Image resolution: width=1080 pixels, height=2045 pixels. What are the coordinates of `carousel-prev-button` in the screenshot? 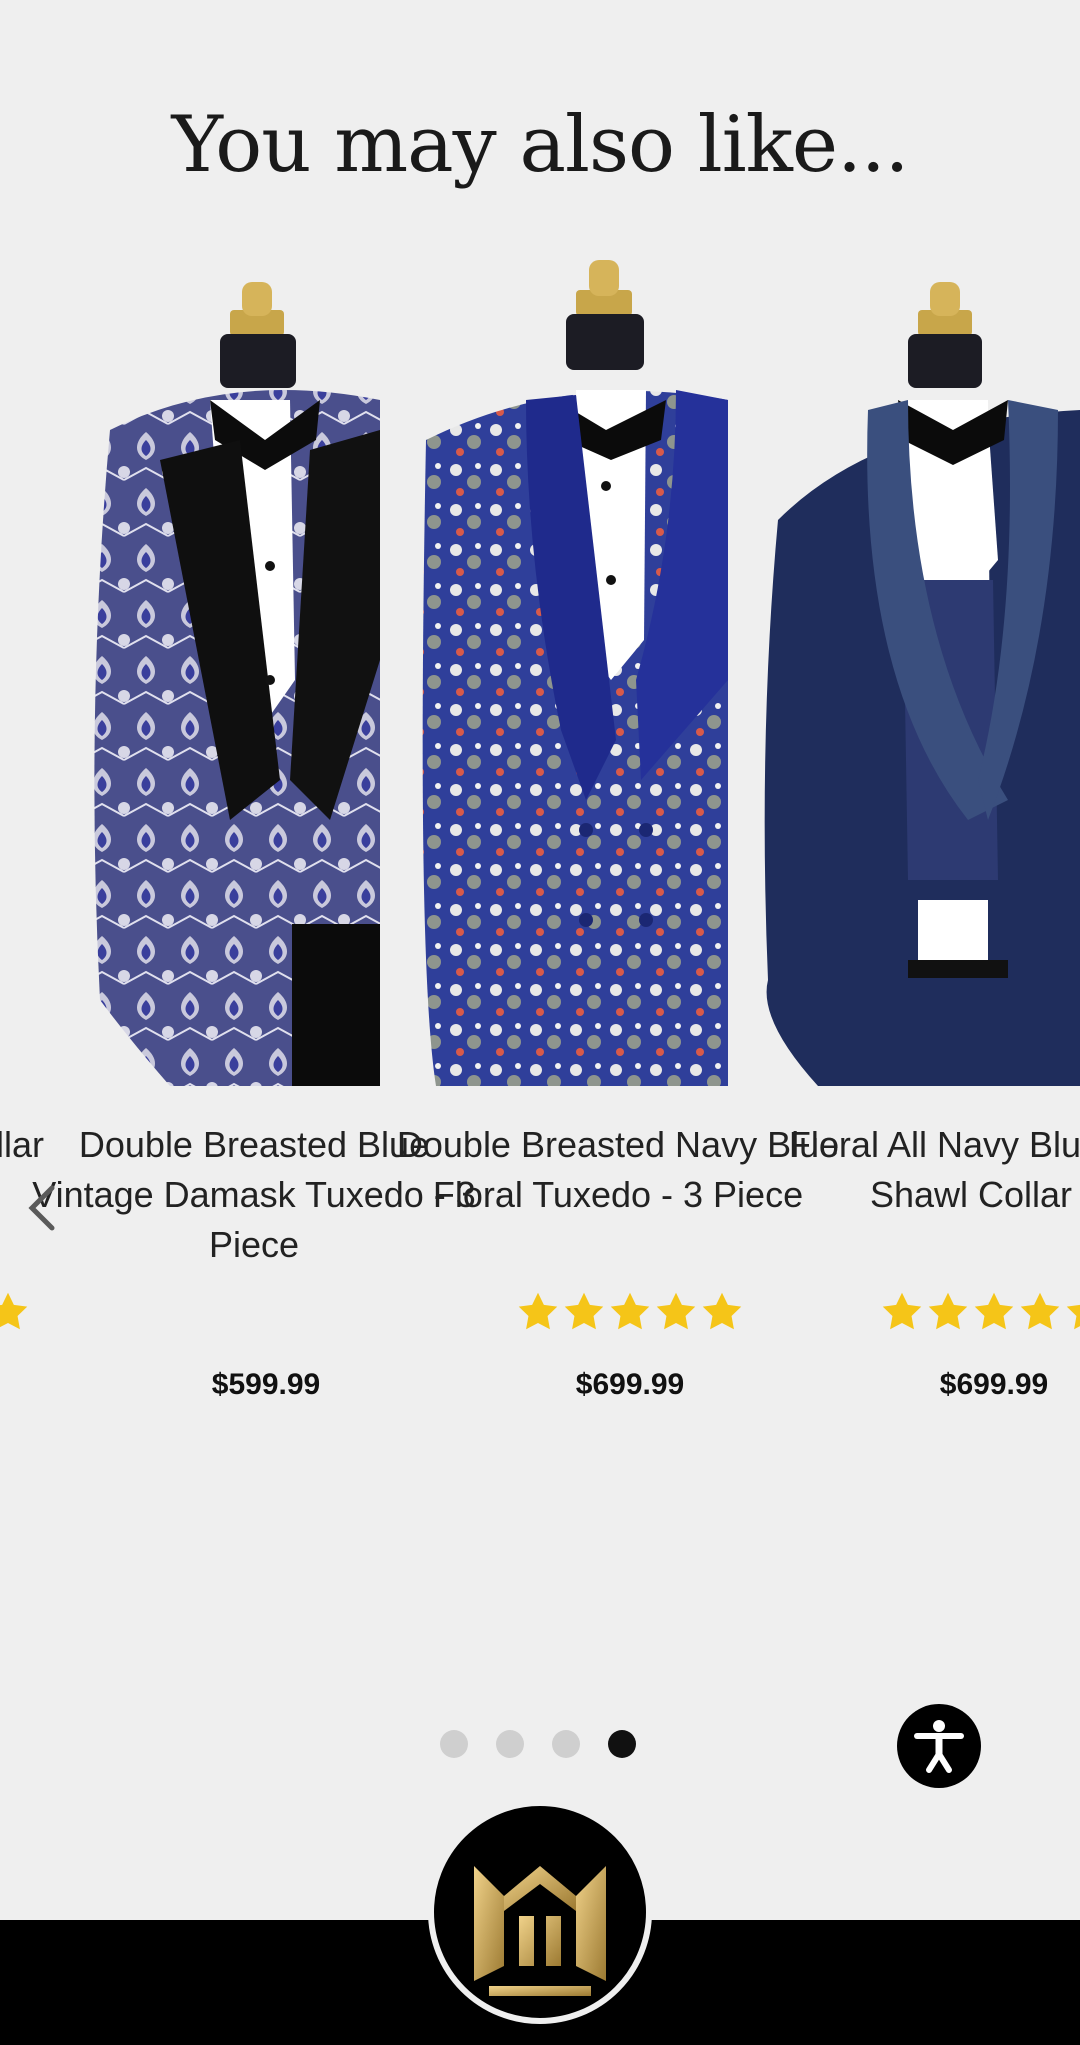 It's located at (42, 1208).